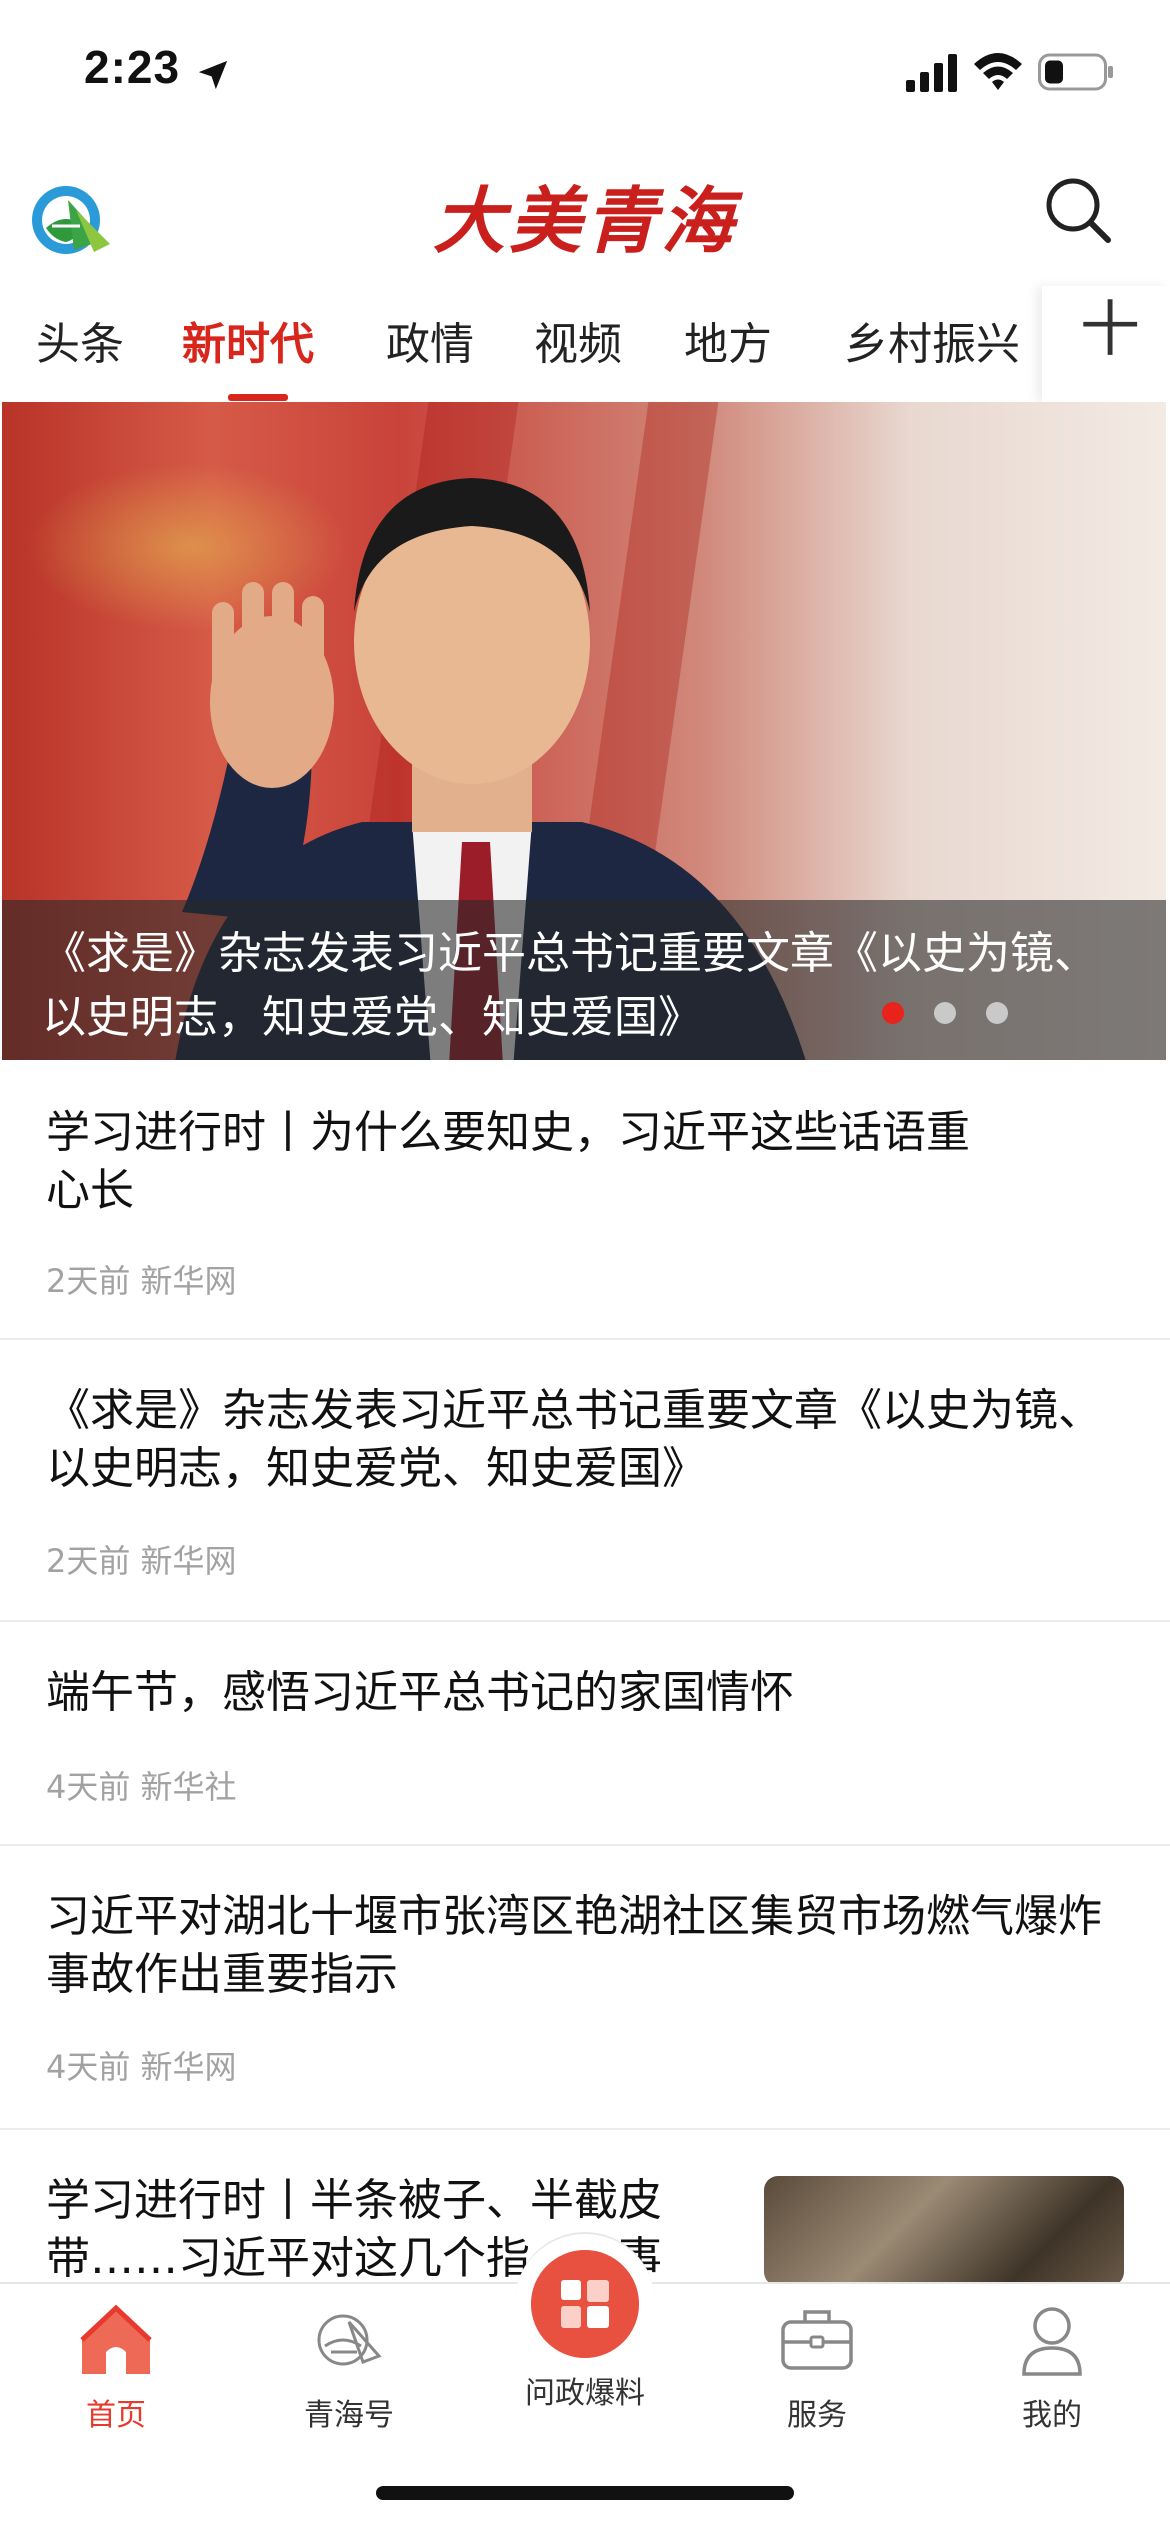 This screenshot has width=1170, height=2532. What do you see at coordinates (1075, 72) in the screenshot?
I see `battery-icon` at bounding box center [1075, 72].